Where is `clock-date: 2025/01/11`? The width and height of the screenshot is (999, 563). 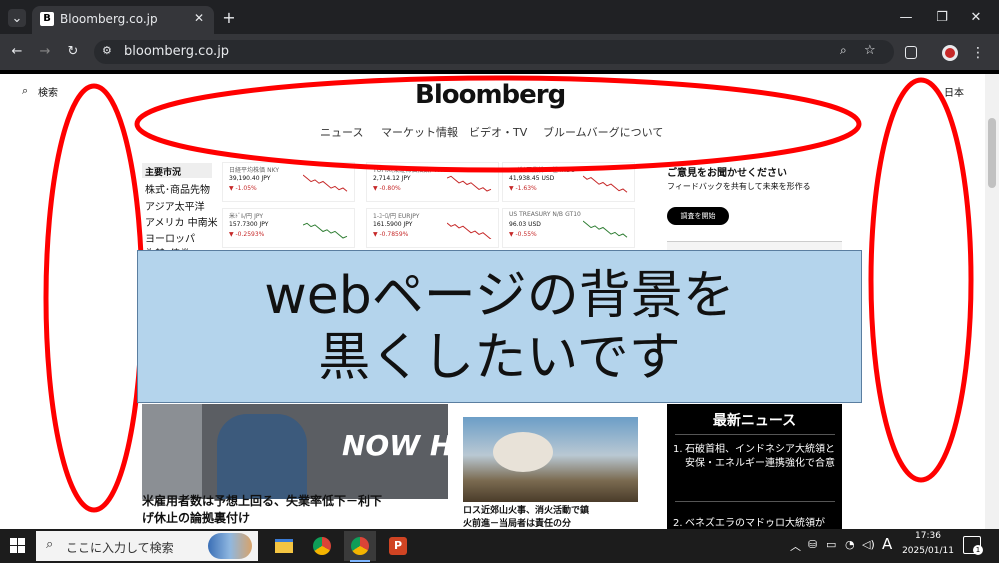 clock-date: 2025/01/11 is located at coordinates (928, 551).